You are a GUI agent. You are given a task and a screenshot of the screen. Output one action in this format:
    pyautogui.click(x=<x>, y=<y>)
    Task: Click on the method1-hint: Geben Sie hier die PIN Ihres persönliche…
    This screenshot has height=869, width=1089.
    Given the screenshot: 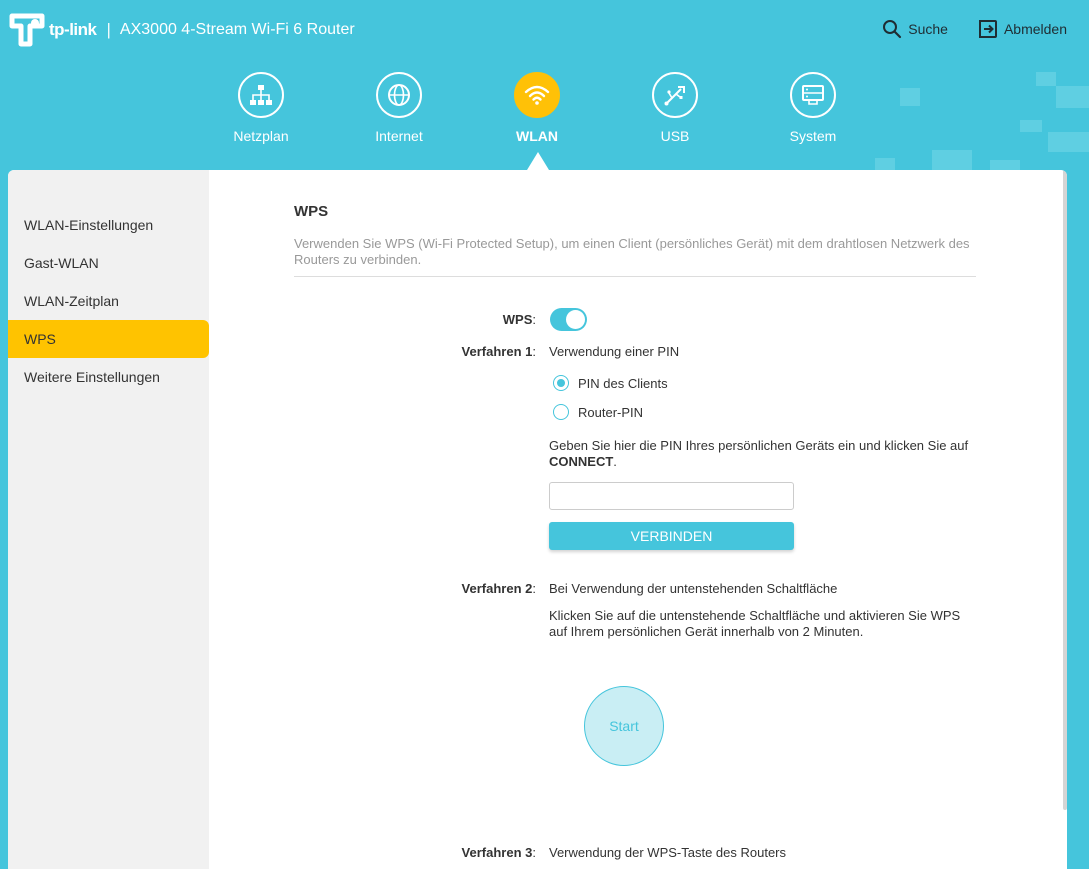 What is the action you would take?
    pyautogui.click(x=759, y=454)
    